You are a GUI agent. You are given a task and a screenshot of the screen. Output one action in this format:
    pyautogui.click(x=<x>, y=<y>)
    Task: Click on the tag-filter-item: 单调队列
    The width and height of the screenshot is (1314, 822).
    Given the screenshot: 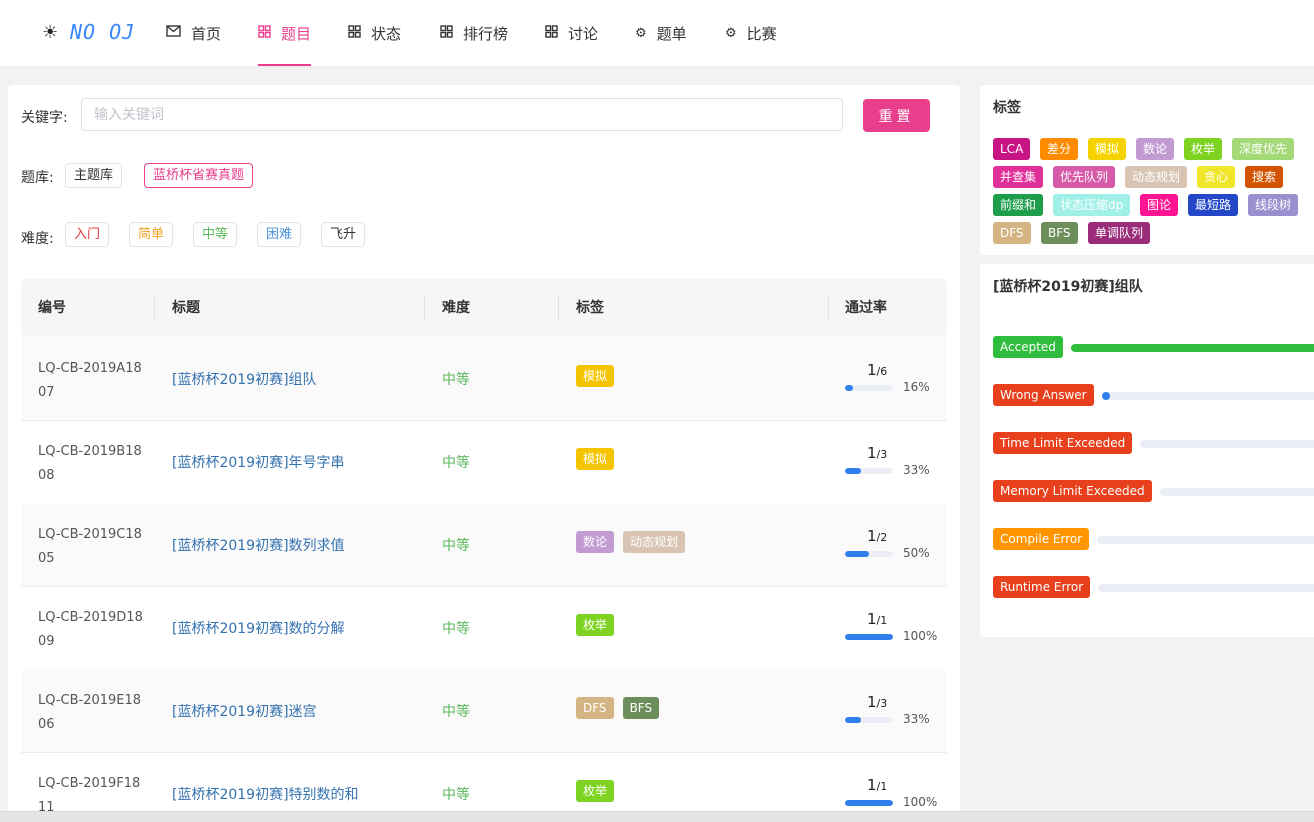 What is the action you would take?
    pyautogui.click(x=1119, y=233)
    